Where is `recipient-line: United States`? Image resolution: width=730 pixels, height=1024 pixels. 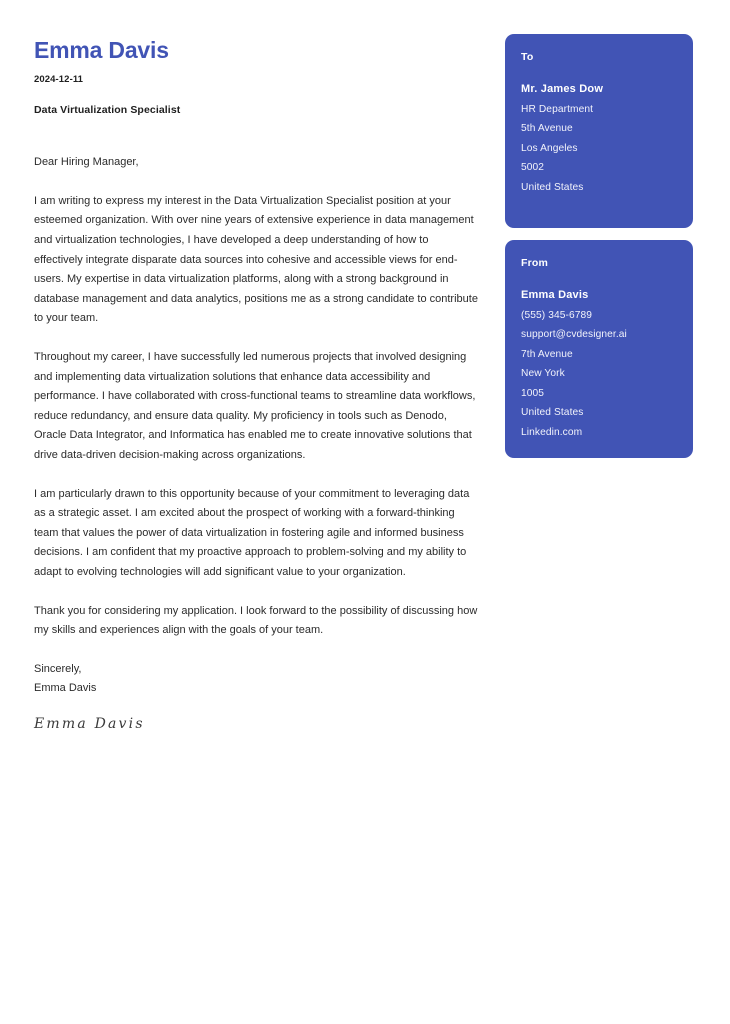
recipient-line: United States is located at coordinates (552, 187).